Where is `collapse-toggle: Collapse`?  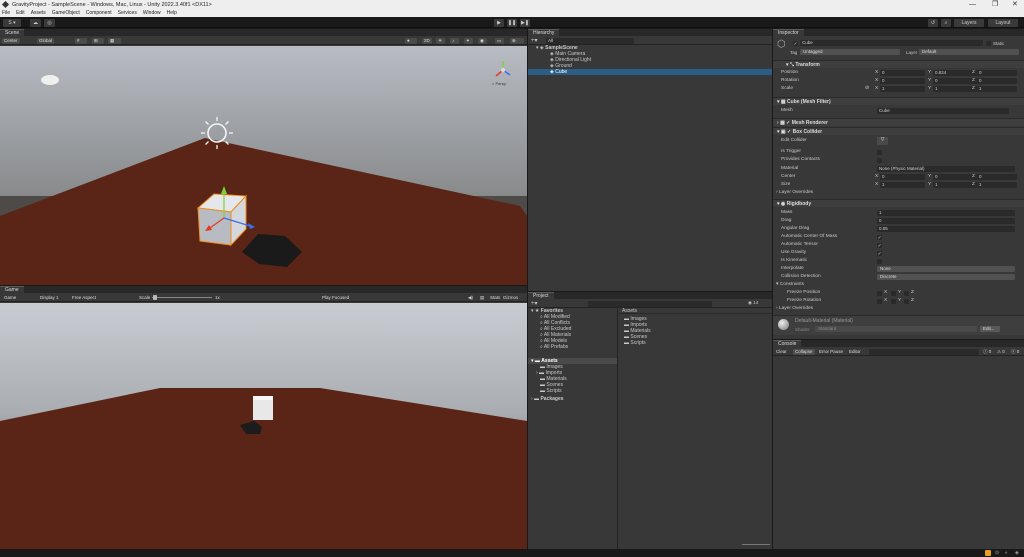
collapse-toggle: Collapse is located at coordinates (804, 351).